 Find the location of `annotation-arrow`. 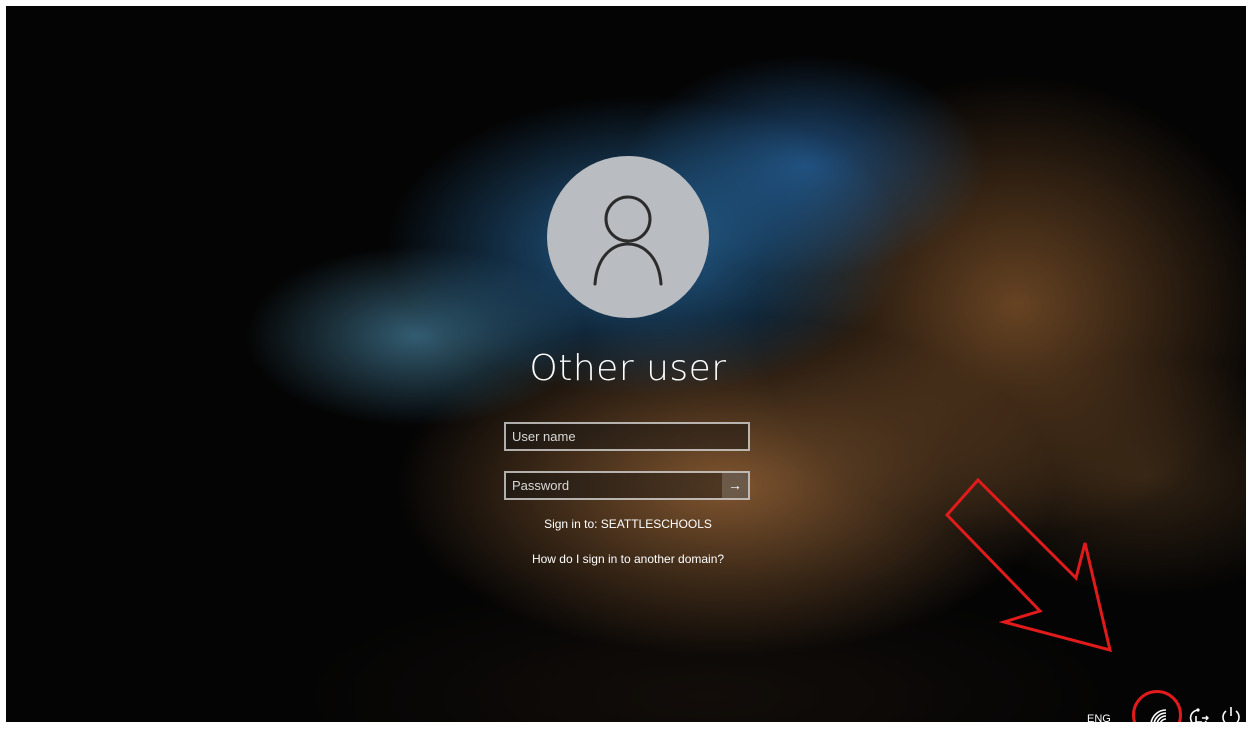

annotation-arrow is located at coordinates (1028, 565).